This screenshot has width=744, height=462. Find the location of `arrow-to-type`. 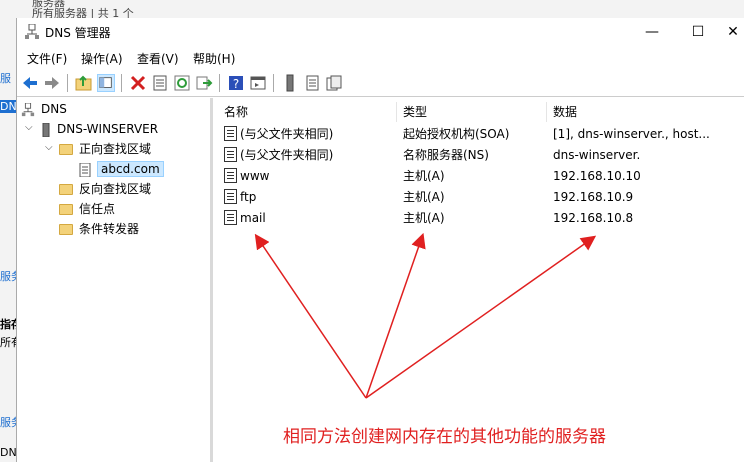

arrow-to-type is located at coordinates (395, 315).